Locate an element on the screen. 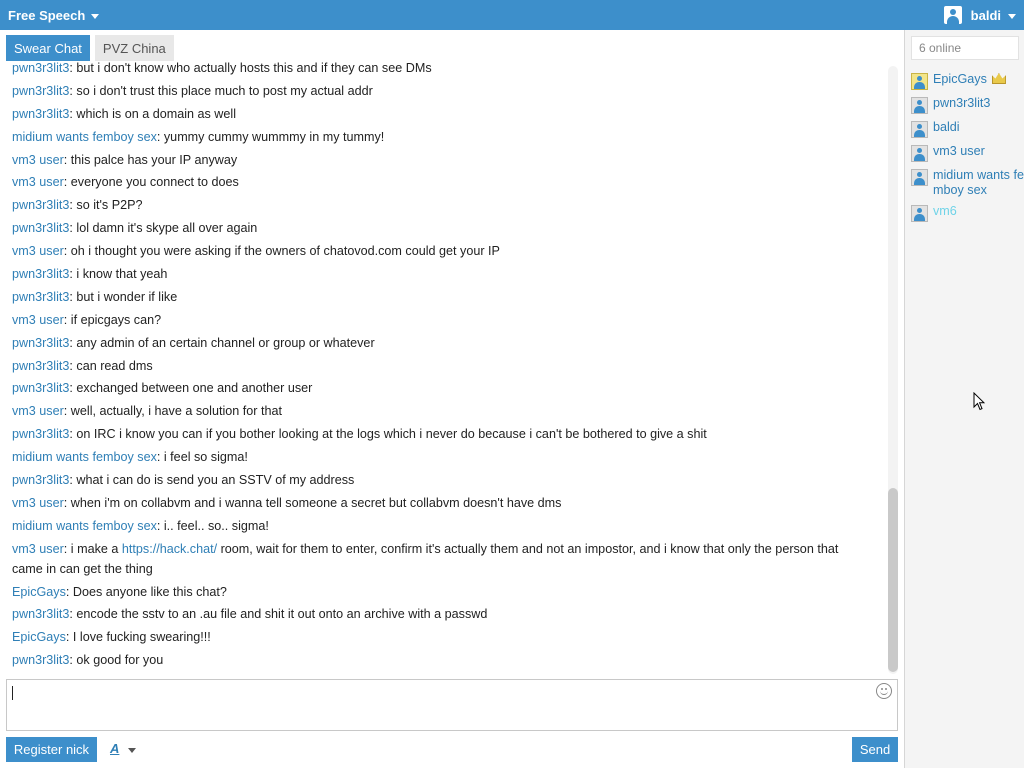 The image size is (1024, 768). user-menu: baldi is located at coordinates (979, 15).